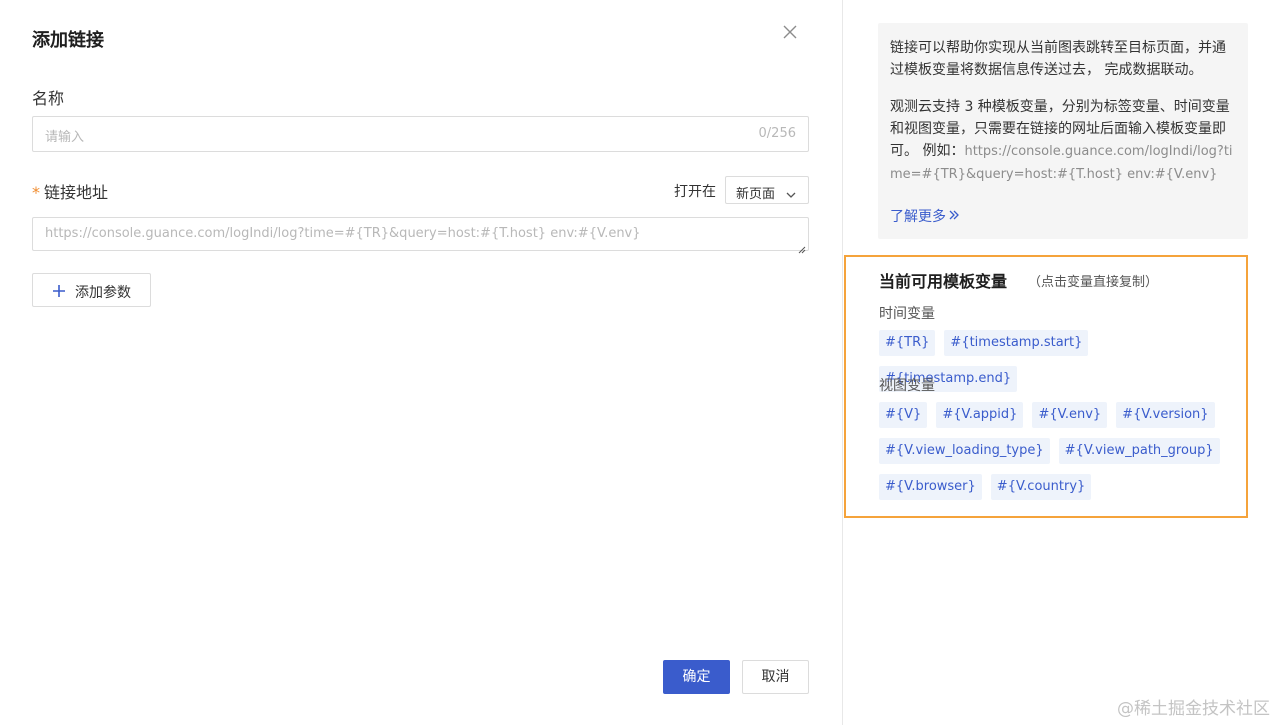  I want to click on learn-more-link: 了解更多, so click(925, 217).